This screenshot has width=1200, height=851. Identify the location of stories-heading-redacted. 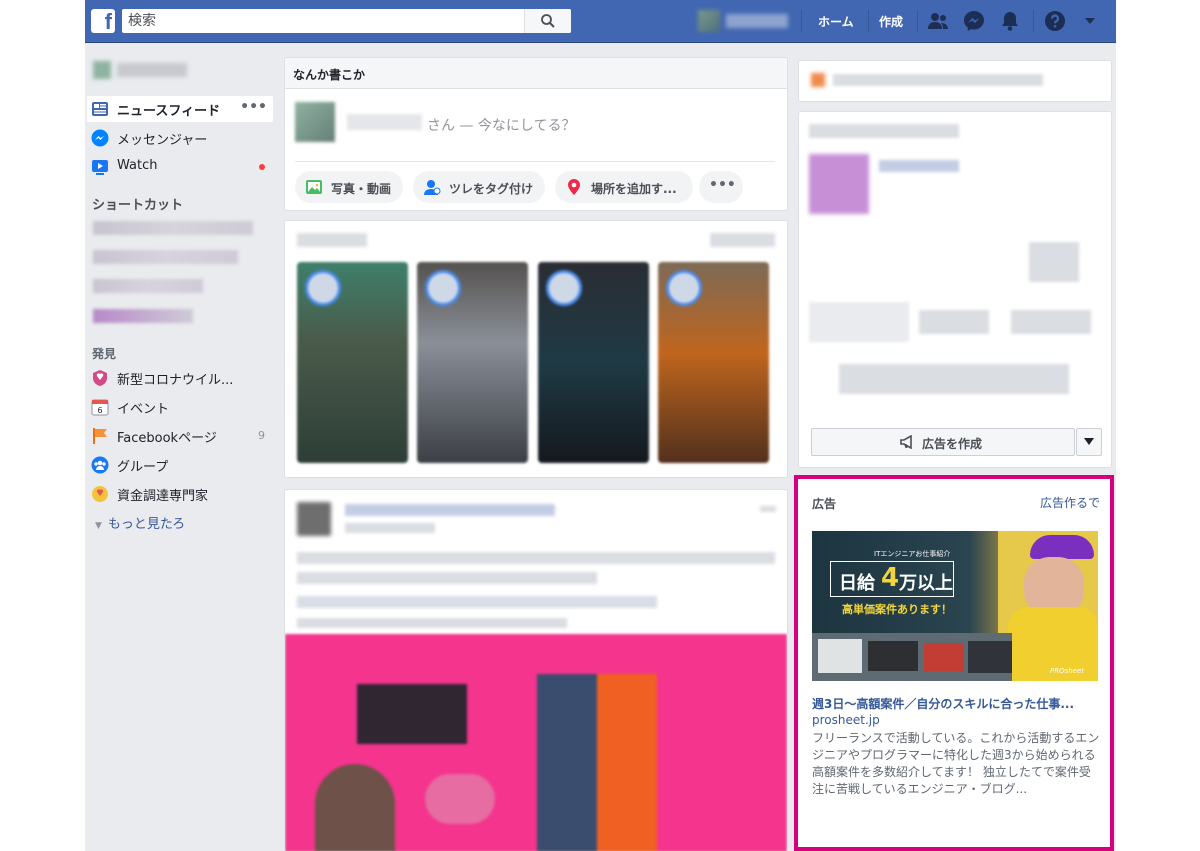
(332, 240).